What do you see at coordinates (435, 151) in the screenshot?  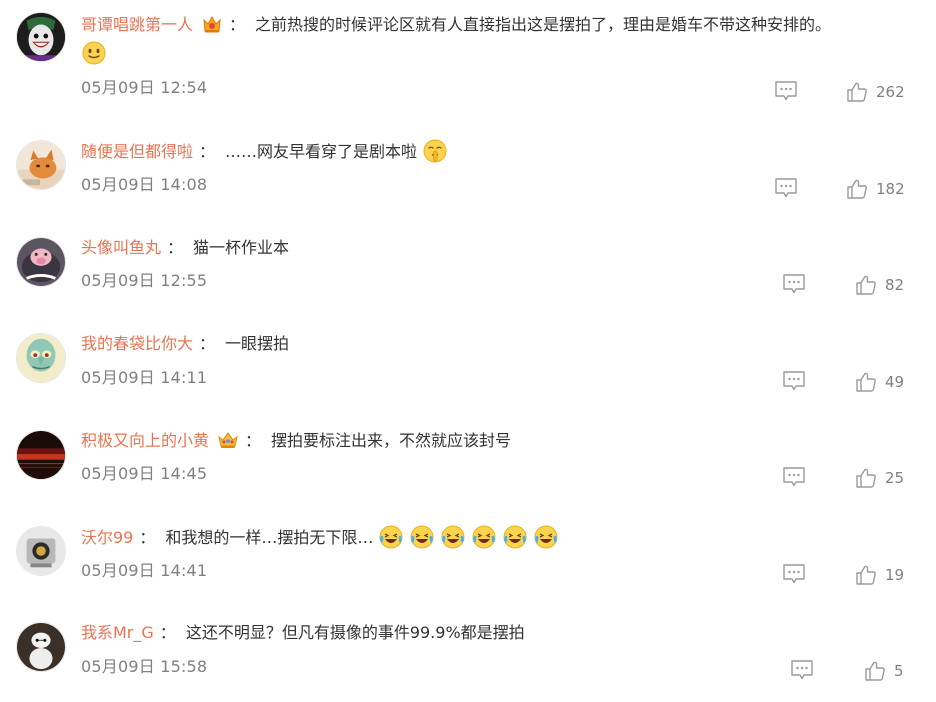 I see `shushing-face-emoji-icon` at bounding box center [435, 151].